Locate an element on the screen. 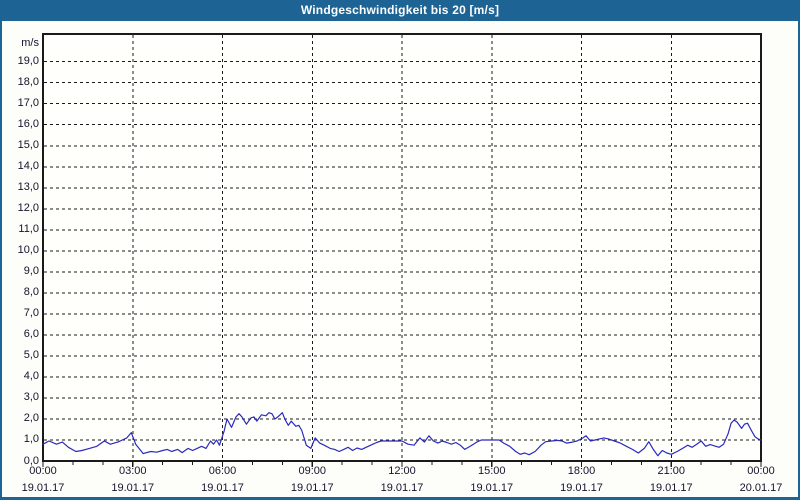 The height and width of the screenshot is (500, 800). y-tick-label: 3,0 is located at coordinates (31, 397).